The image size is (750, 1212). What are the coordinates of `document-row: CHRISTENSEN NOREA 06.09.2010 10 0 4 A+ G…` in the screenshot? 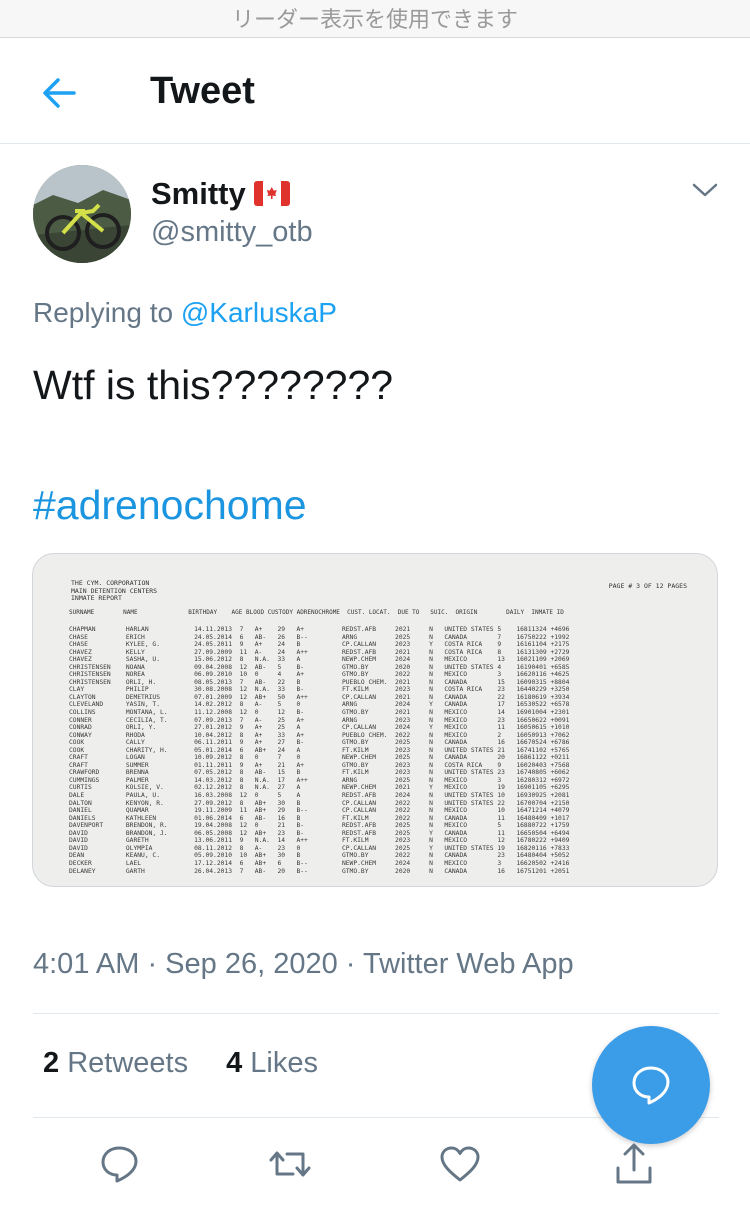 It's located at (319, 675).